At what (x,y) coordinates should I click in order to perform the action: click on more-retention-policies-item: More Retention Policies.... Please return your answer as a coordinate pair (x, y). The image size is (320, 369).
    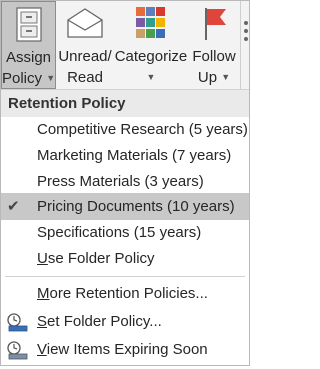
    Looking at the image, I should click on (125, 294).